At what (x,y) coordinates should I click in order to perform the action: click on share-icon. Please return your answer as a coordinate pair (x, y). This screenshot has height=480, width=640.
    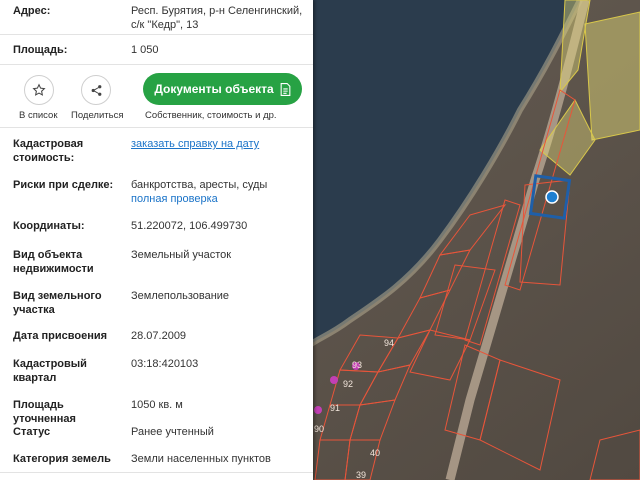
    Looking at the image, I should click on (96, 90).